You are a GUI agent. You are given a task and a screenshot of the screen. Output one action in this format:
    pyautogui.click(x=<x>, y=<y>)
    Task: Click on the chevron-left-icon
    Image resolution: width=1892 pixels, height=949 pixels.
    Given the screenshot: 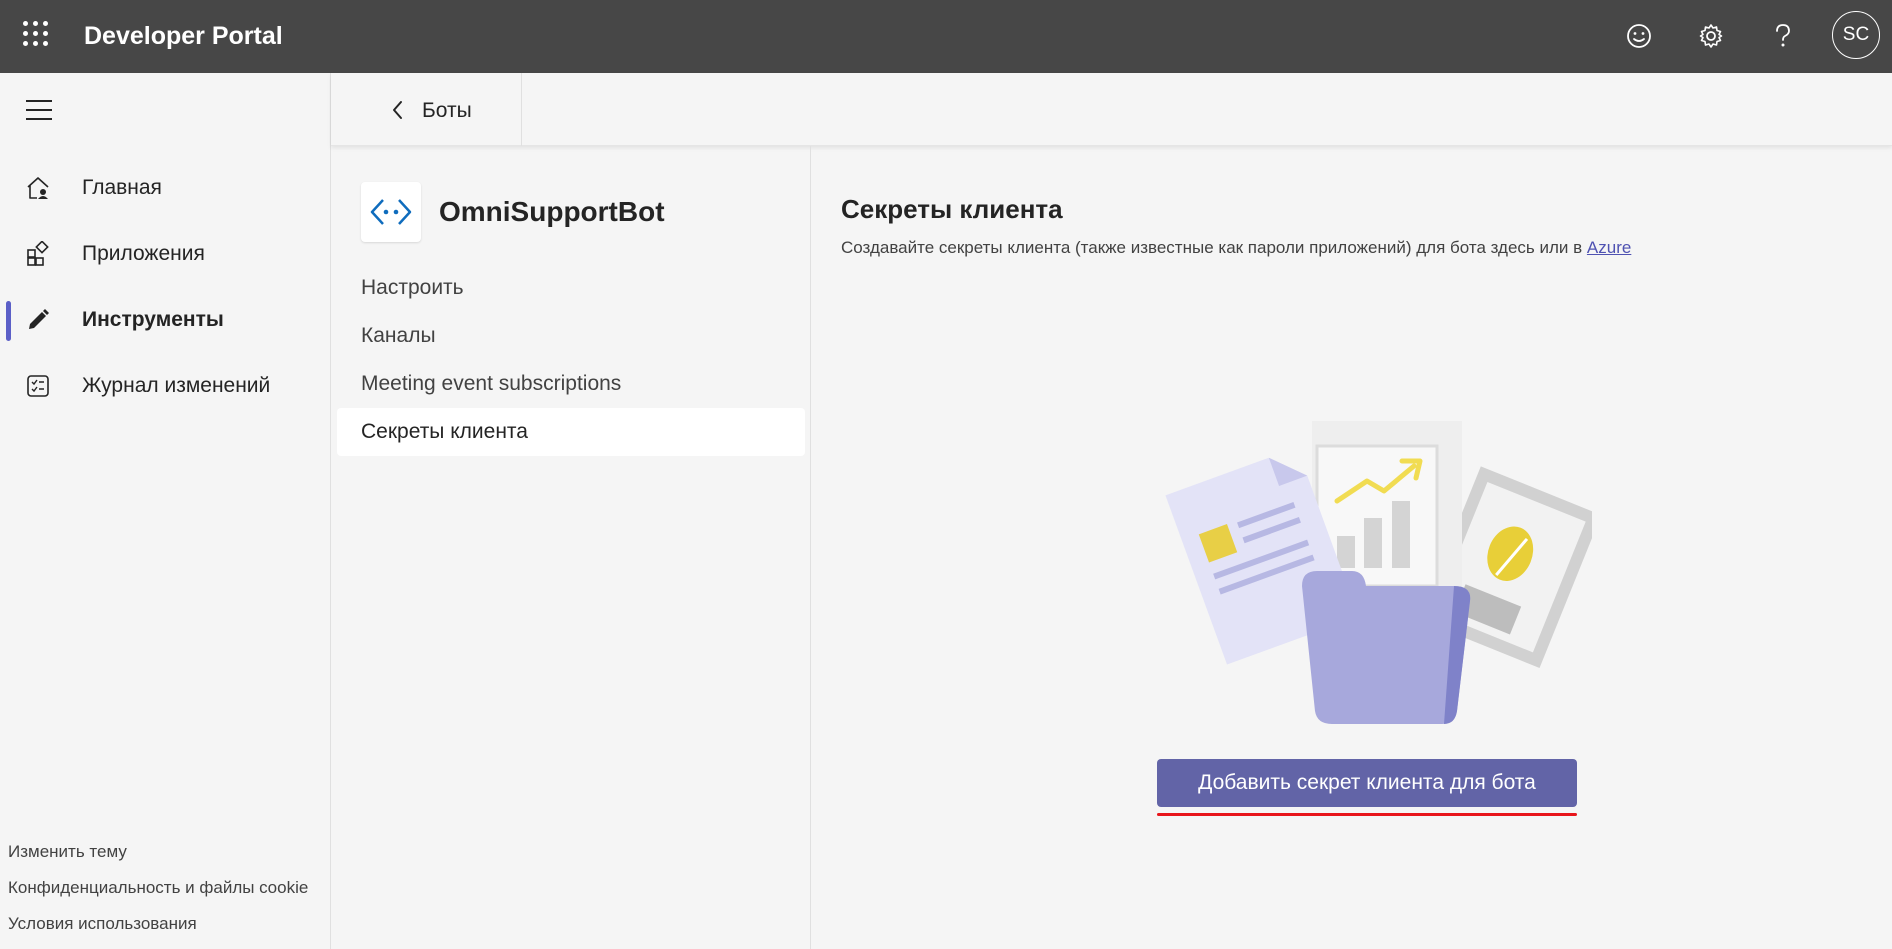 What is the action you would take?
    pyautogui.click(x=397, y=110)
    